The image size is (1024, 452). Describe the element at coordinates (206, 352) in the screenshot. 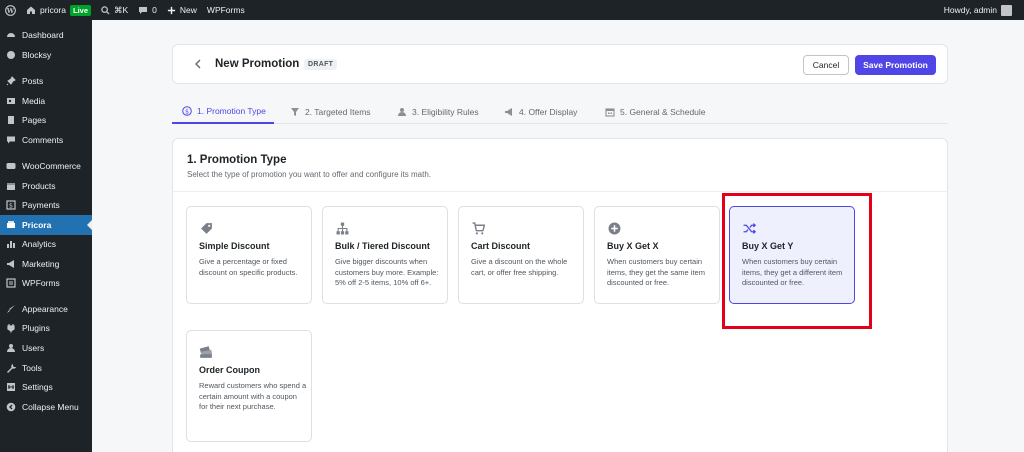

I see `coupon-icon` at that location.